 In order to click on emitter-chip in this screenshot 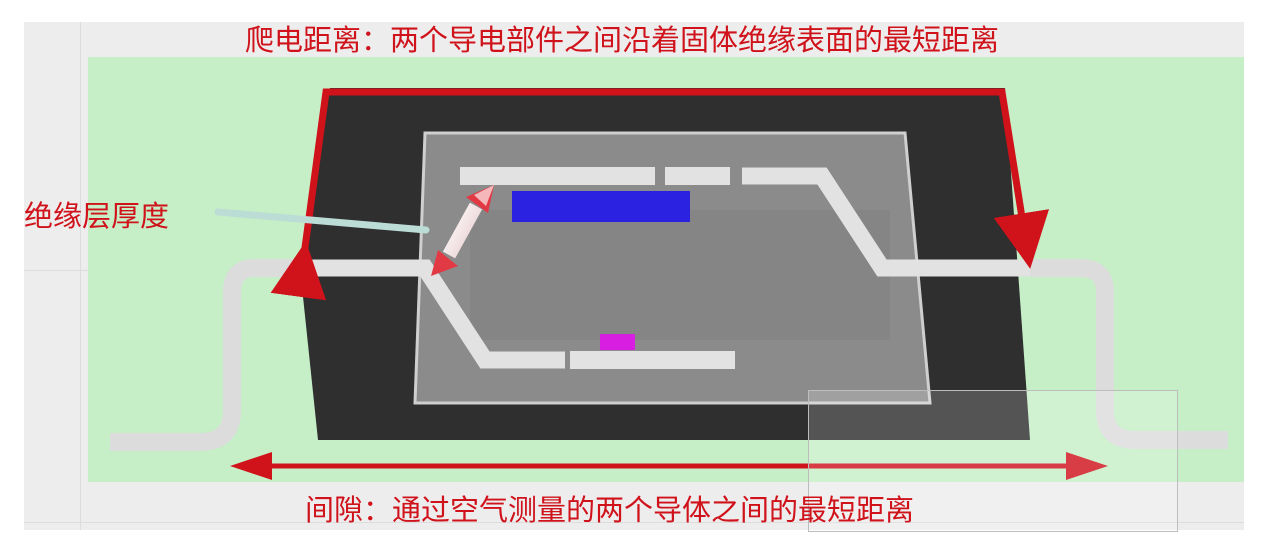, I will do `click(601, 206)`.